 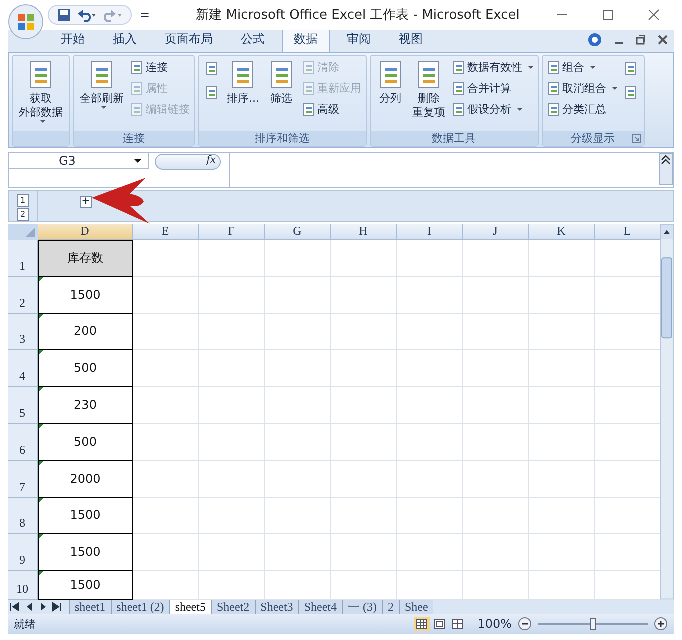 I want to click on sheet-tab: Sheet3, so click(x=276, y=607).